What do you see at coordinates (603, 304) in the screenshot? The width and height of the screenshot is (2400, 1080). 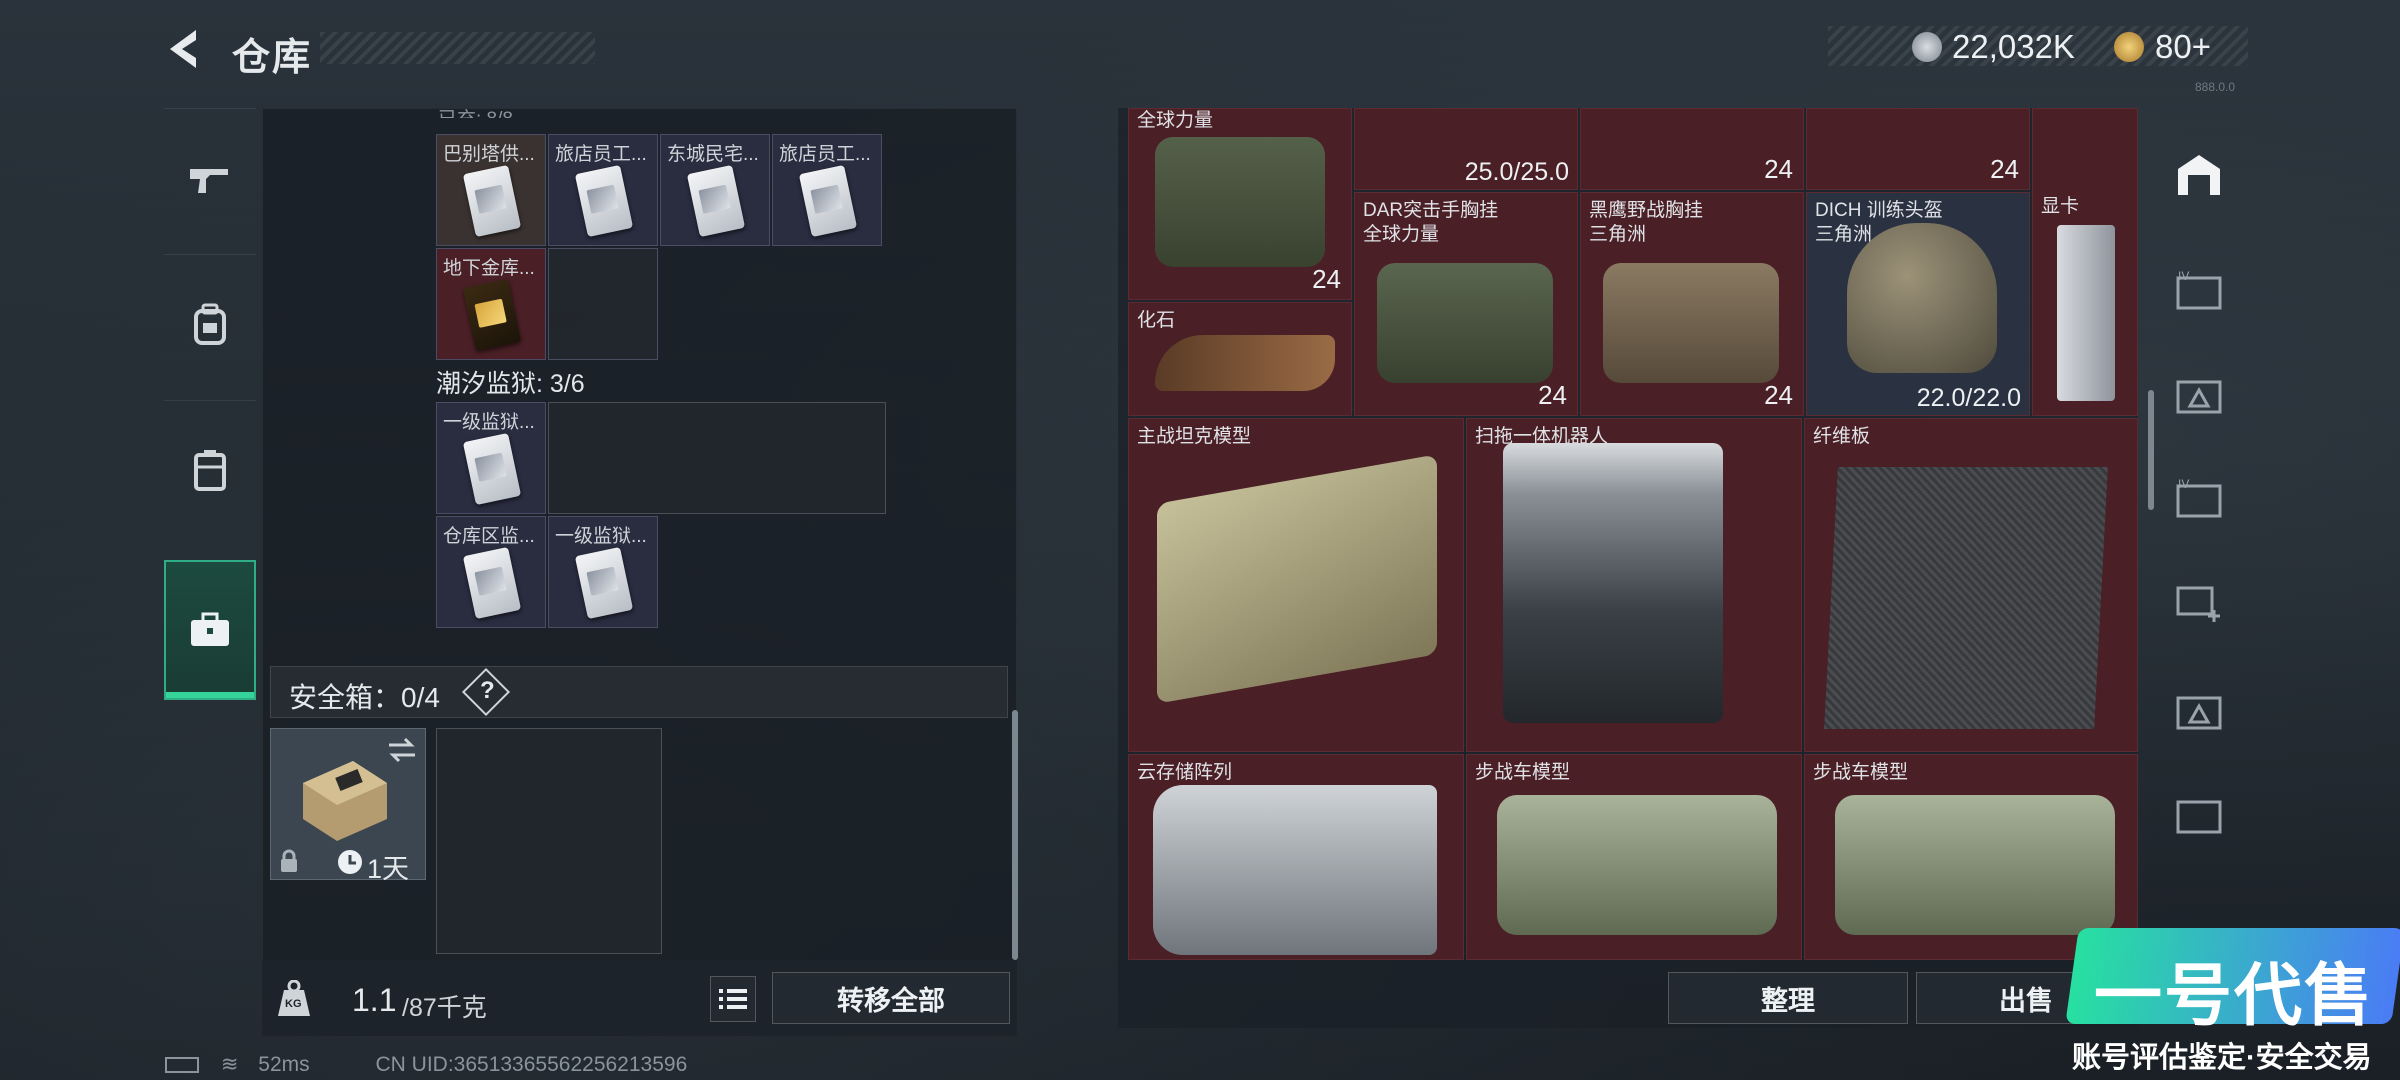 I see `grid-cell-empty` at bounding box center [603, 304].